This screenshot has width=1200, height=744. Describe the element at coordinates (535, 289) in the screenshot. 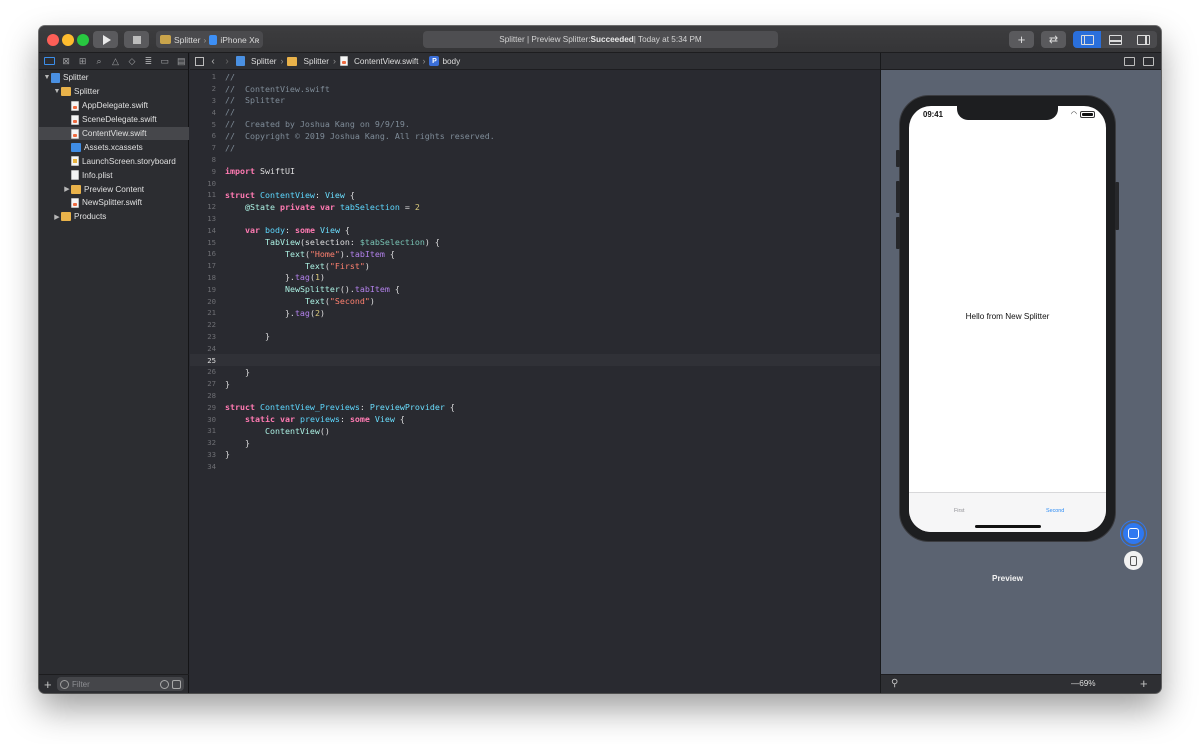

I see `code-line: 19 NewSplitter().tabItem {` at that location.